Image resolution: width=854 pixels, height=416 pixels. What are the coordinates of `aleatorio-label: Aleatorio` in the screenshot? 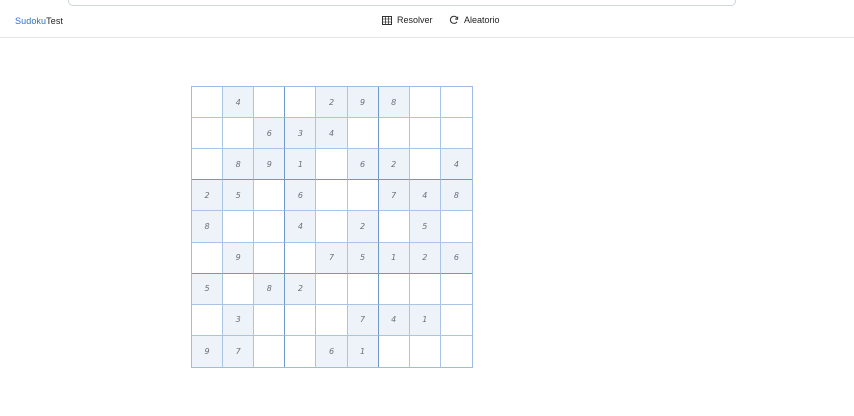 It's located at (482, 20).